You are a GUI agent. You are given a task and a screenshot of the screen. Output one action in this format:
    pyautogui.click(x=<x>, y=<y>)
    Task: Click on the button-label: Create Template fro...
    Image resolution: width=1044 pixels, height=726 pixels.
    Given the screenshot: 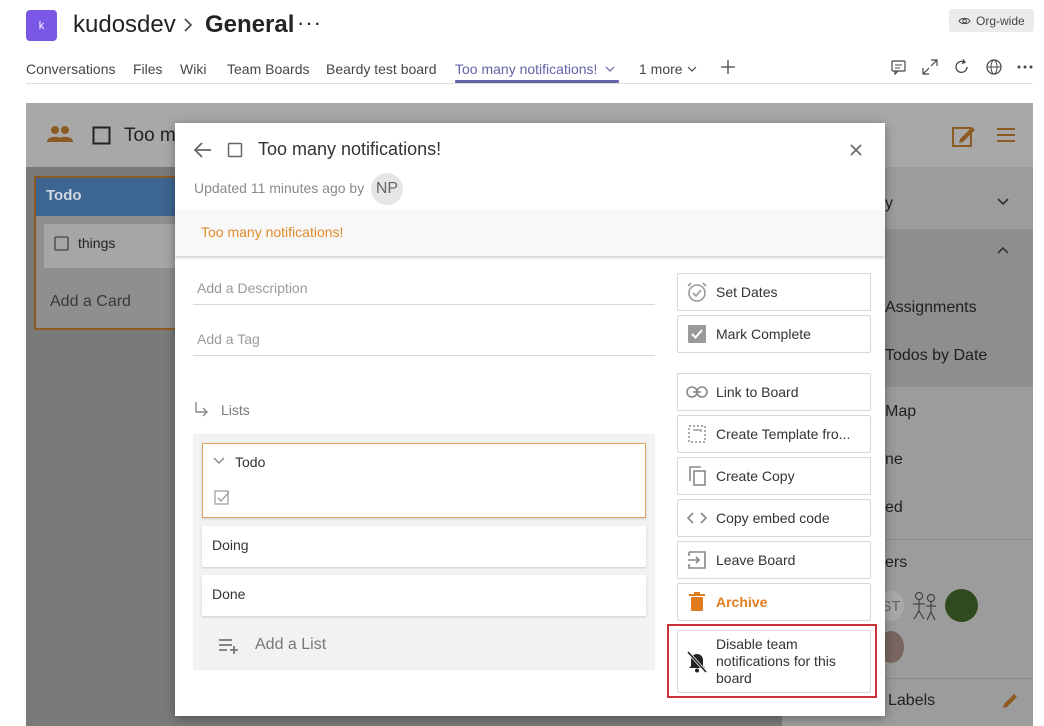 What is the action you would take?
    pyautogui.click(x=783, y=433)
    